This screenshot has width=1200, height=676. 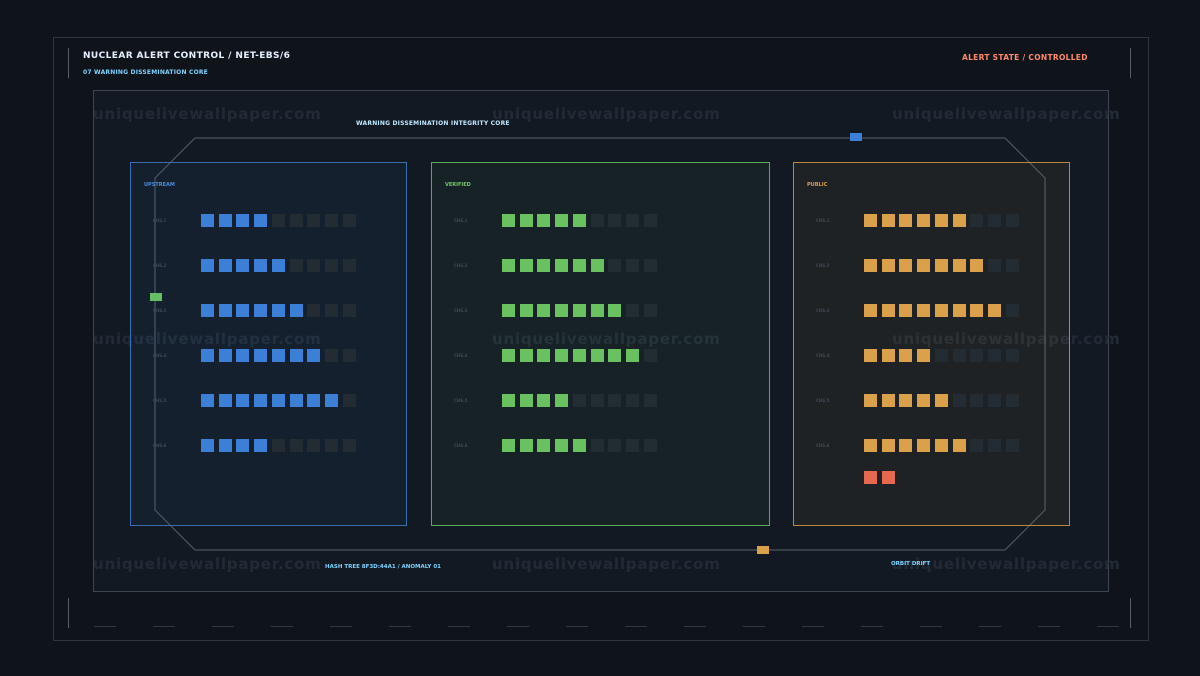 What do you see at coordinates (458, 185) in the screenshot?
I see `column-label-verified: VERIFIED` at bounding box center [458, 185].